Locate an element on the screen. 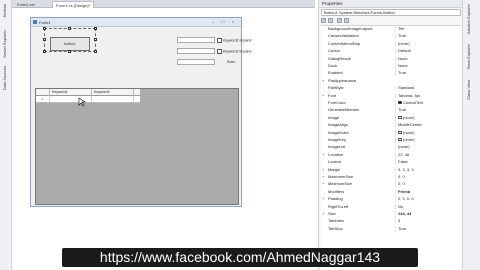 The height and width of the screenshot is (270, 480). data-sources-tab: Data Sources is located at coordinates (4, 78).